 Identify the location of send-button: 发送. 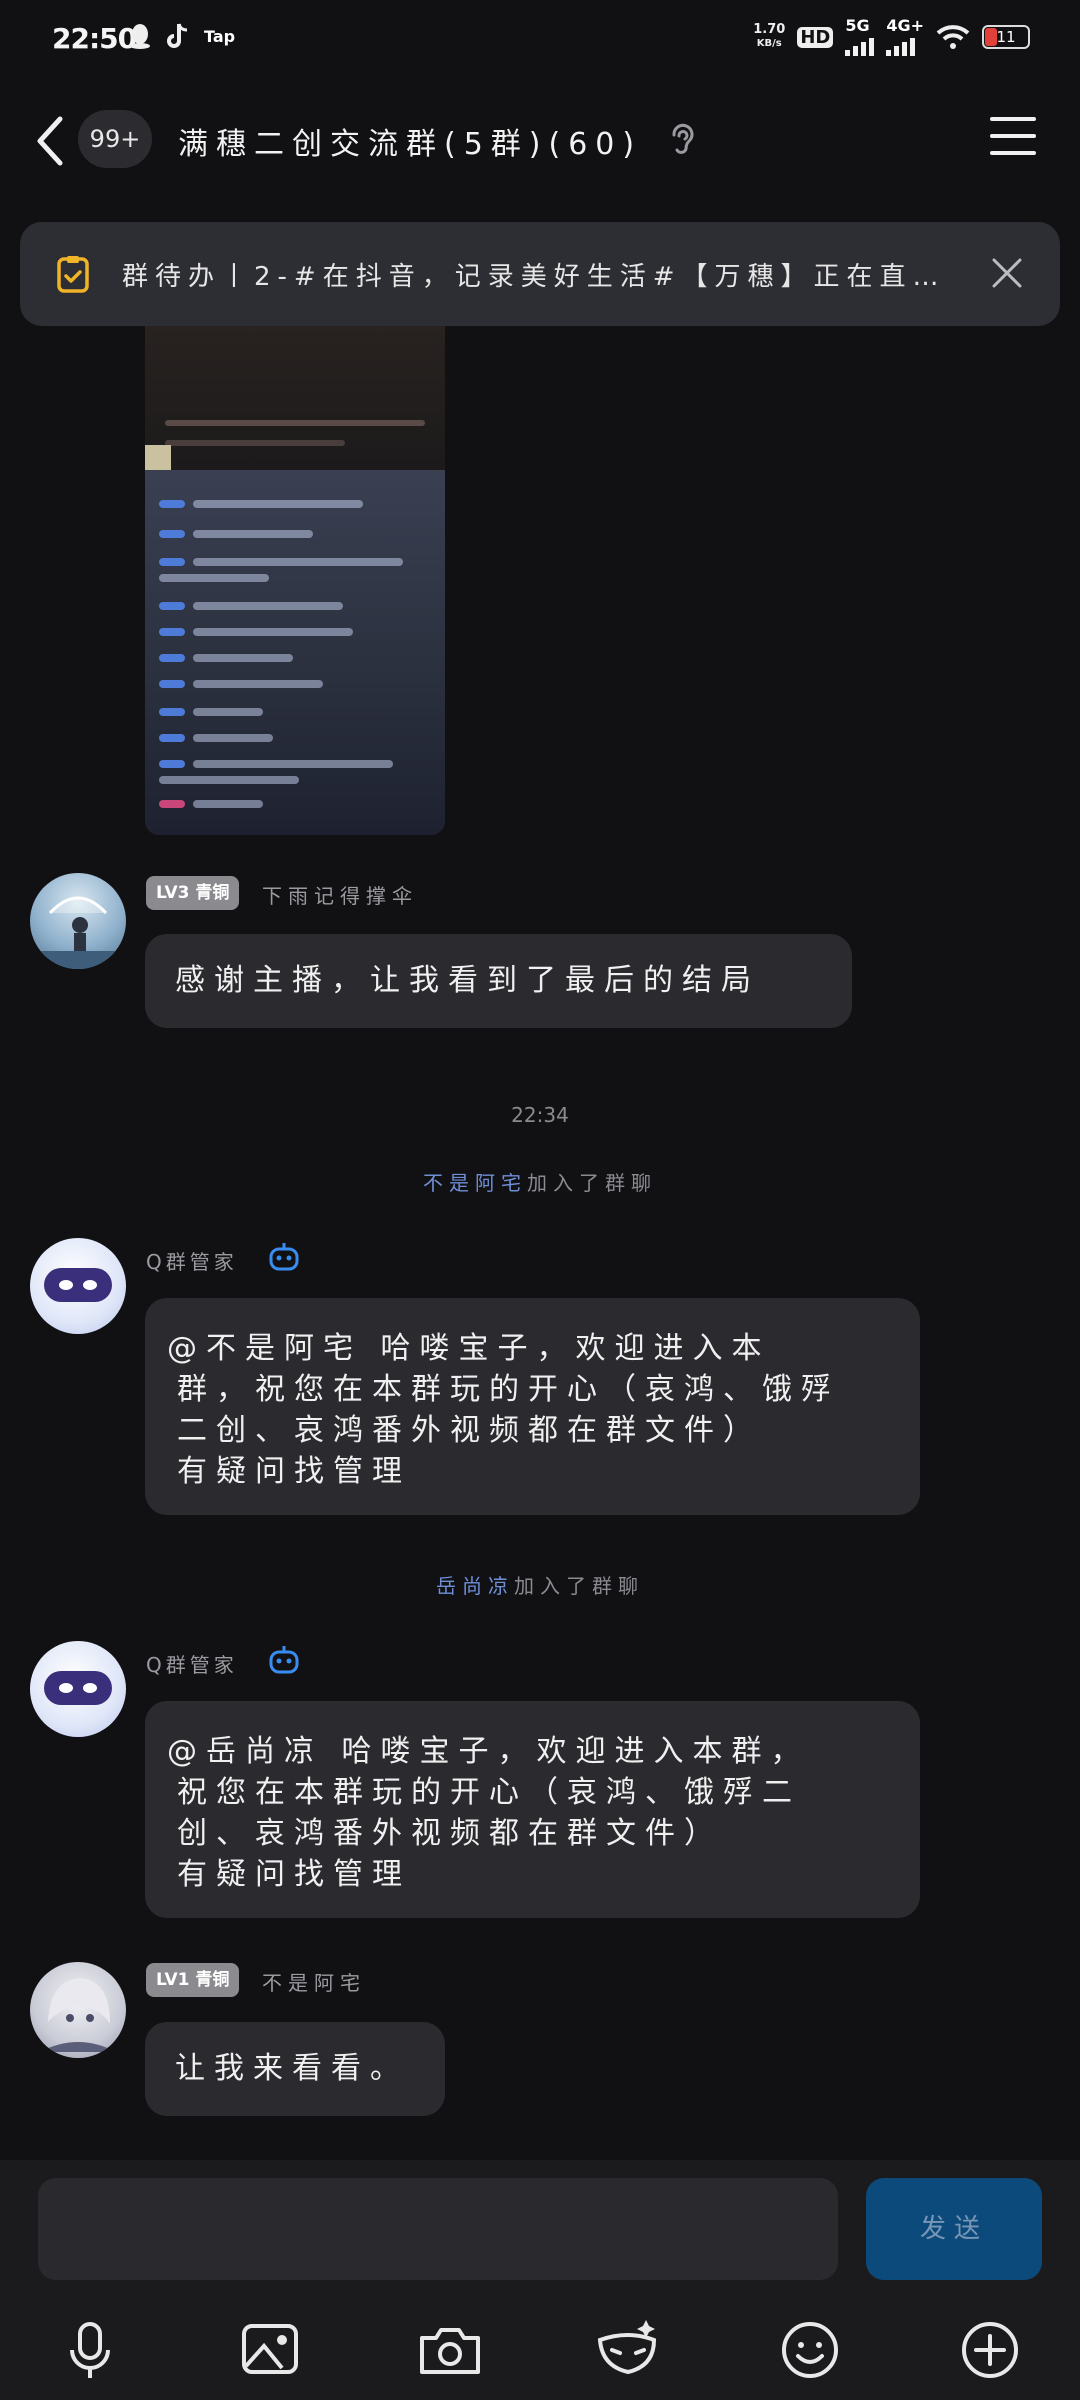
(954, 2229).